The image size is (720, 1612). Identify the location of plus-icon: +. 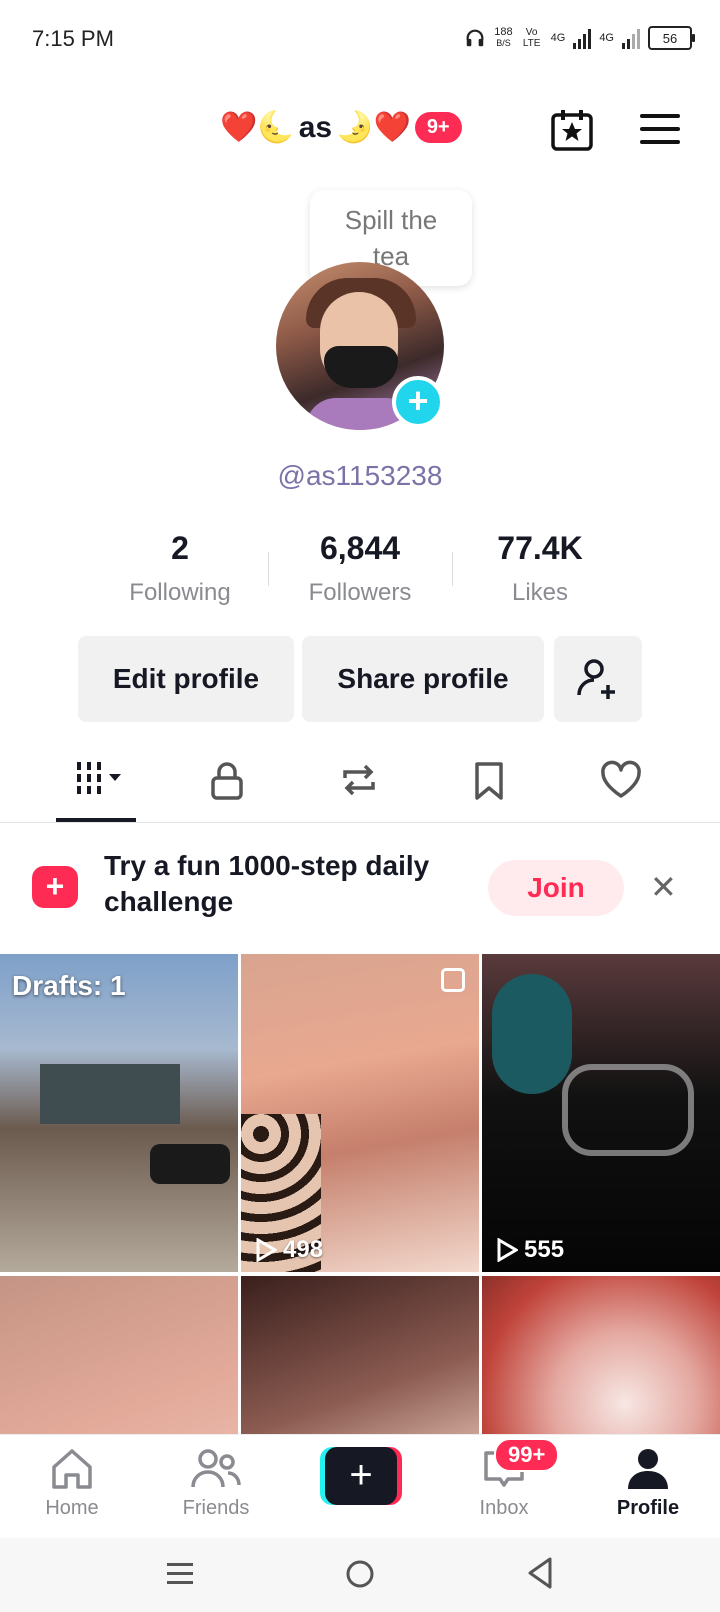
(361, 1476).